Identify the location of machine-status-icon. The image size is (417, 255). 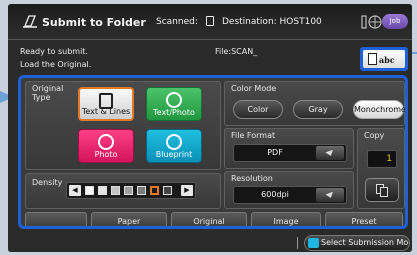
(371, 22).